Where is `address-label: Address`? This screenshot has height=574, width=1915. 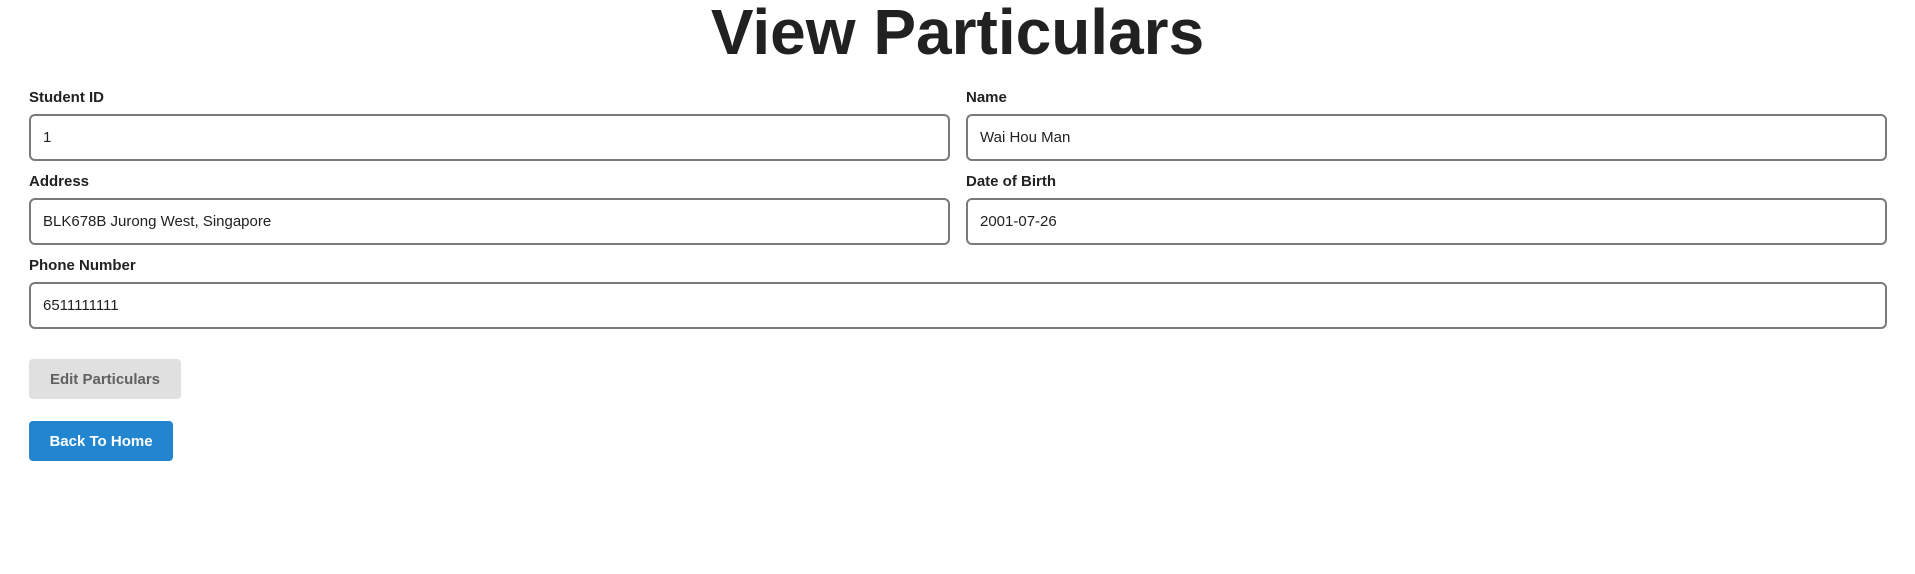
address-label: Address is located at coordinates (59, 181).